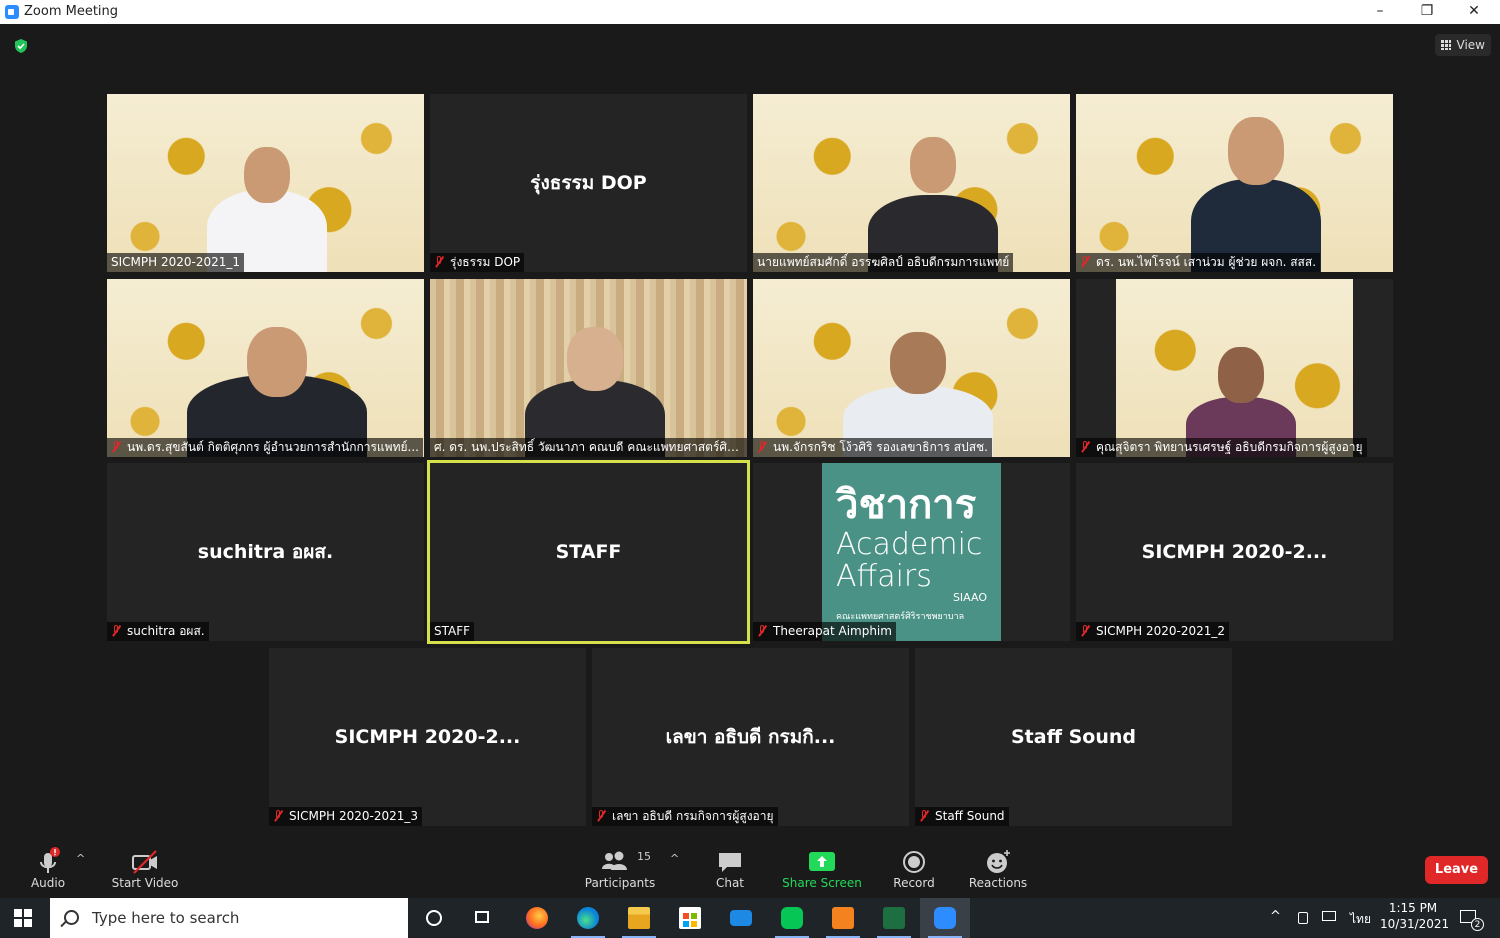 This screenshot has height=938, width=1500. Describe the element at coordinates (945, 918) in the screenshot. I see `zoom-icon` at that location.